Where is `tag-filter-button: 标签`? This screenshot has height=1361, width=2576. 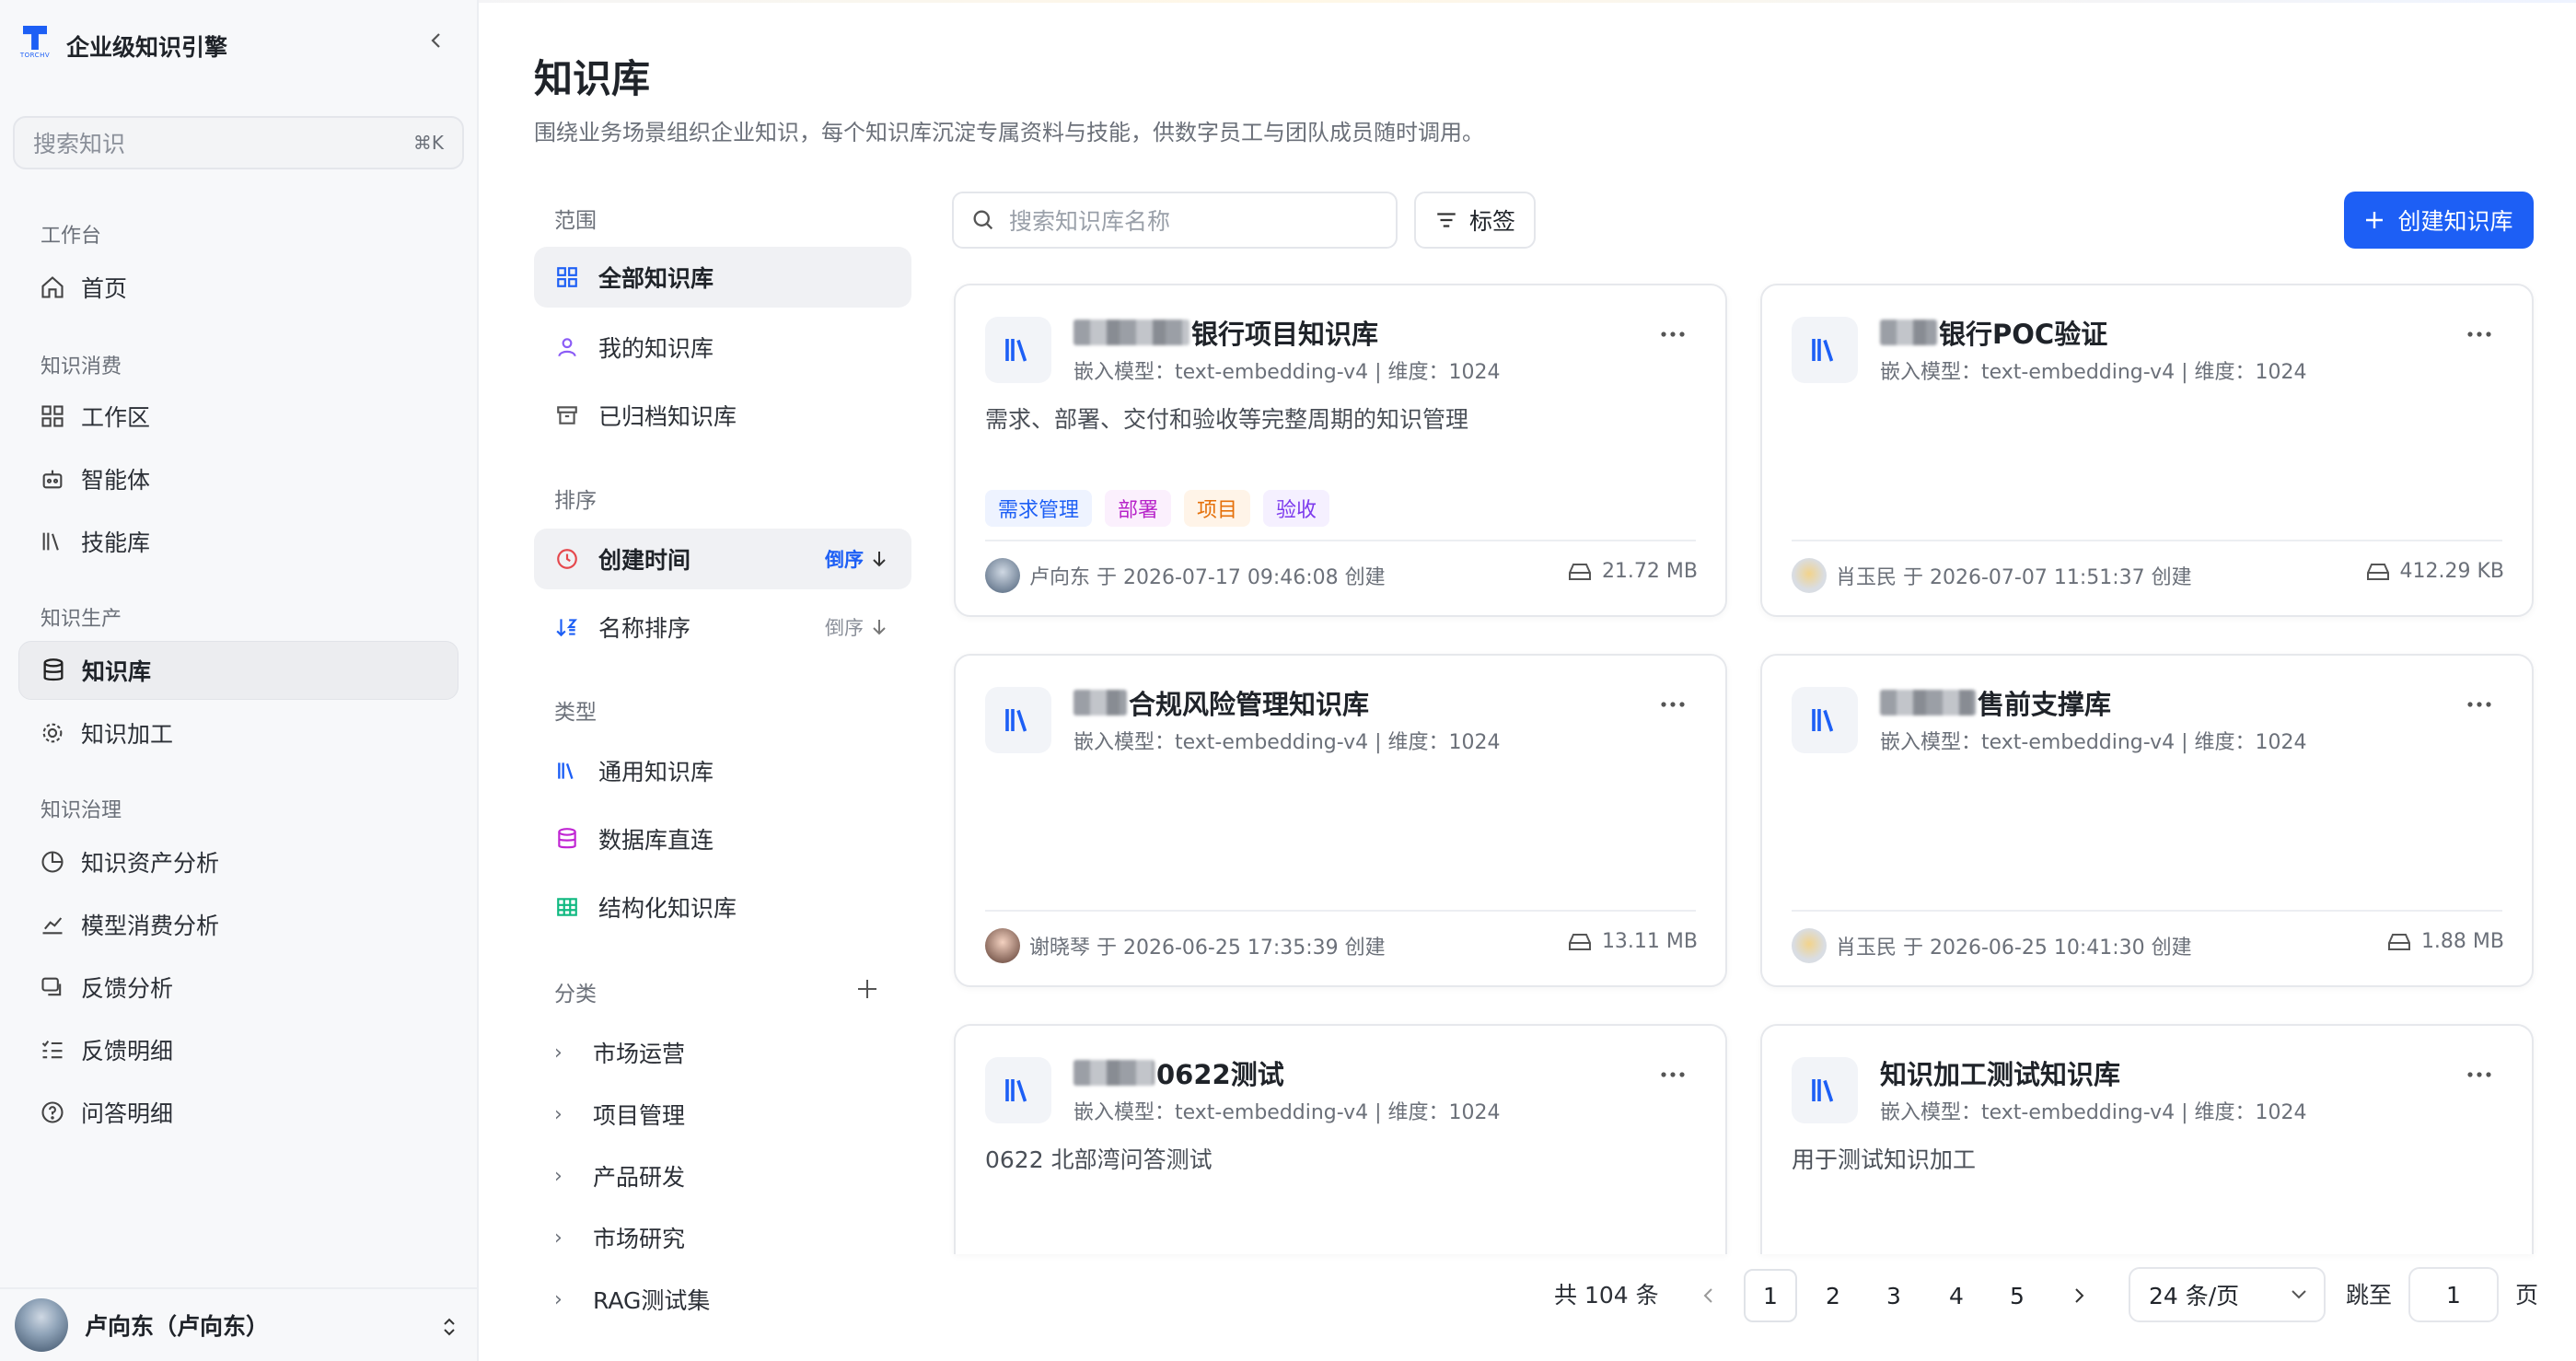 tag-filter-button: 标签 is located at coordinates (1475, 220).